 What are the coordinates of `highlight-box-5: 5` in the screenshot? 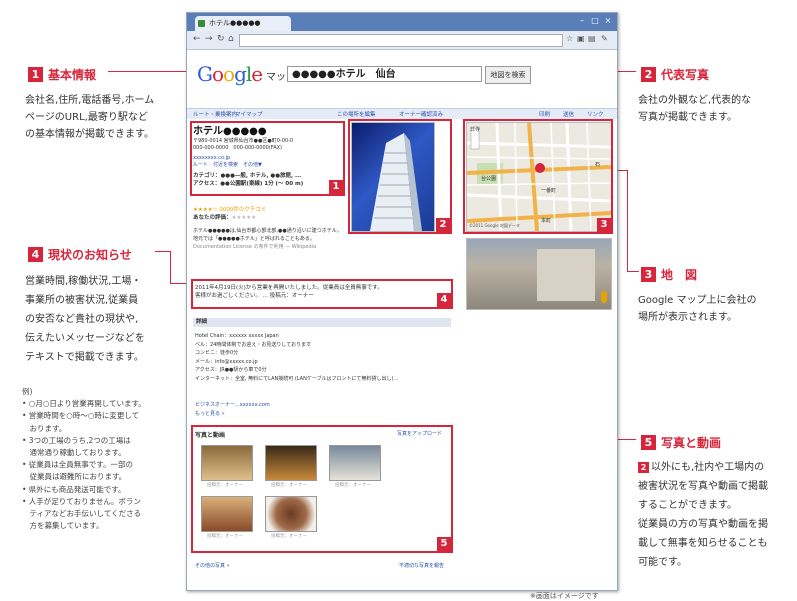 It's located at (322, 489).